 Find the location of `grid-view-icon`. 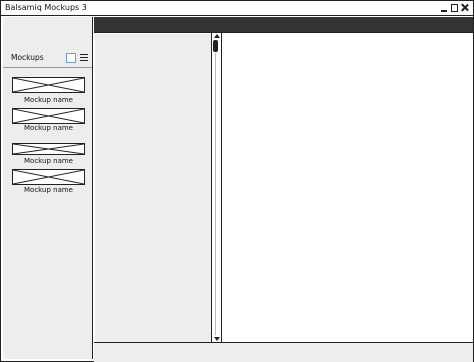

grid-view-icon is located at coordinates (71, 58).